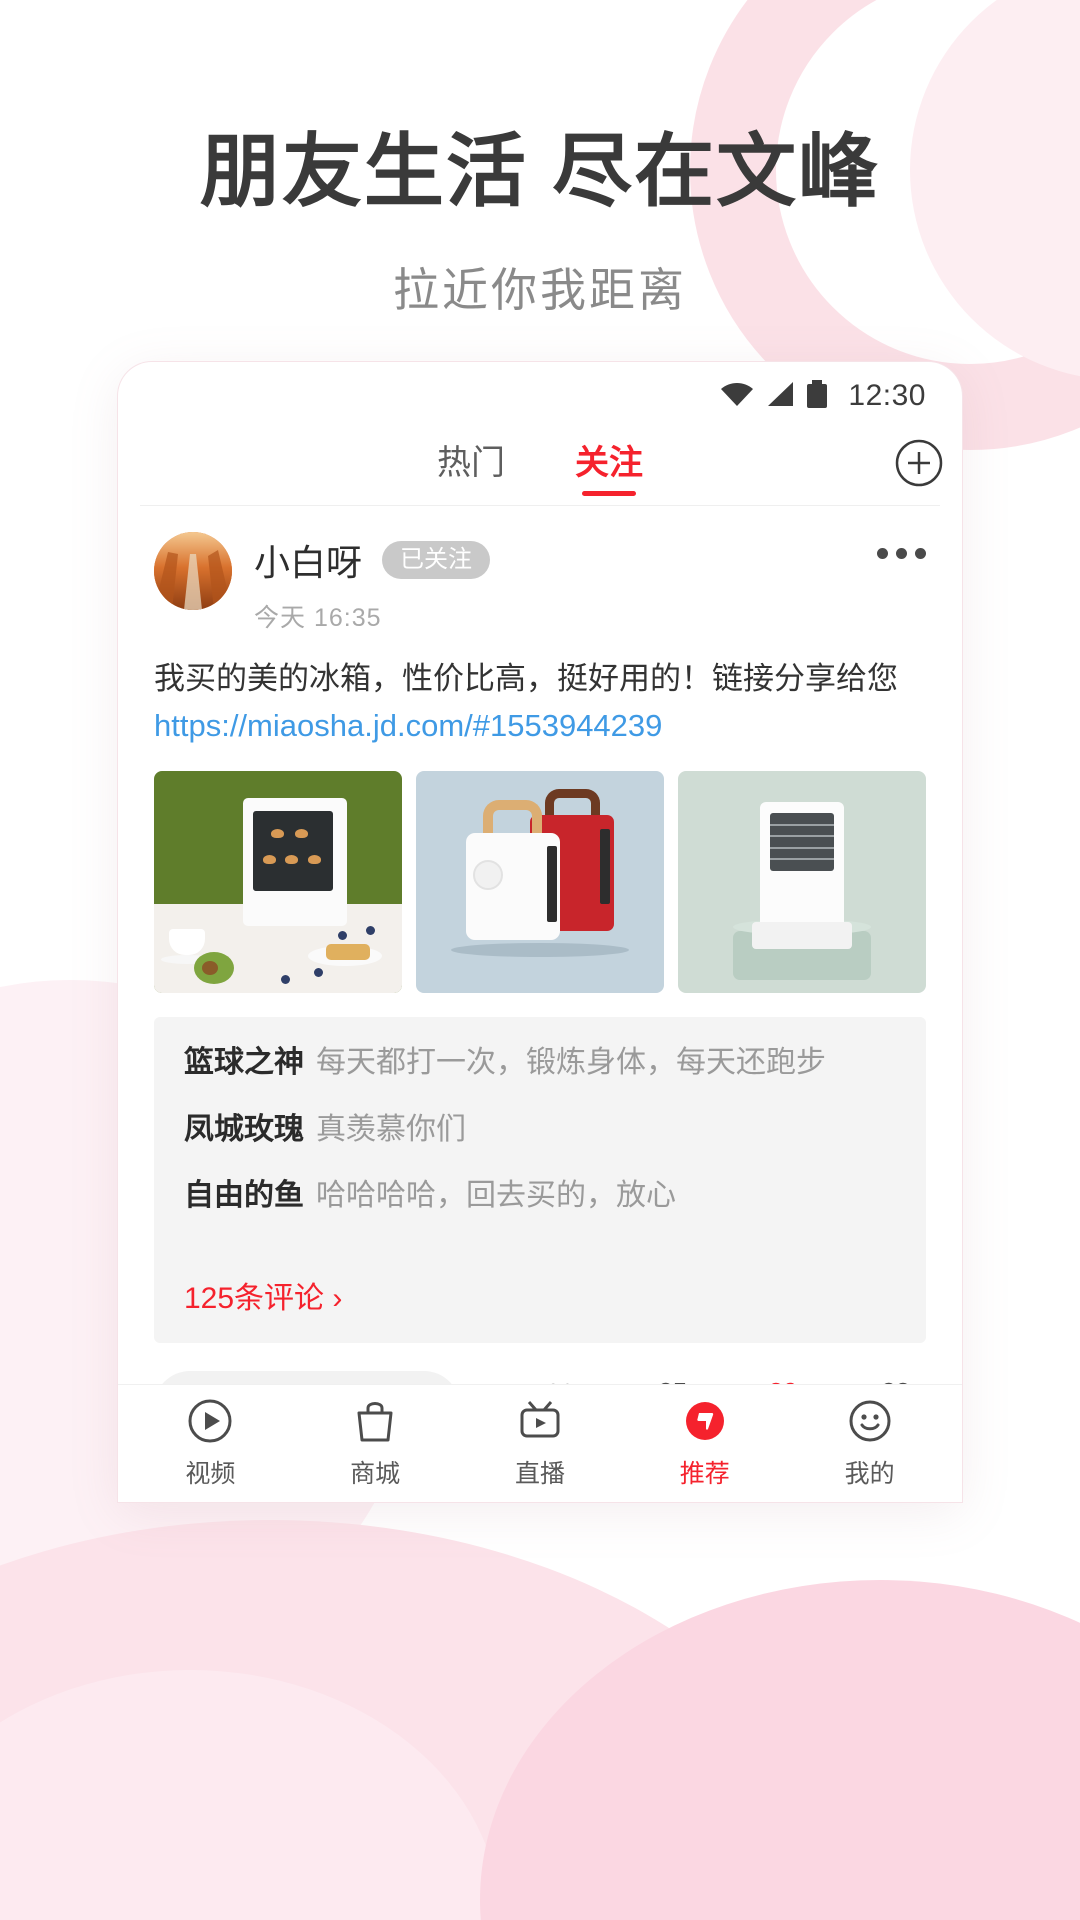  Describe the element at coordinates (919, 463) in the screenshot. I see `add-post-button` at that location.